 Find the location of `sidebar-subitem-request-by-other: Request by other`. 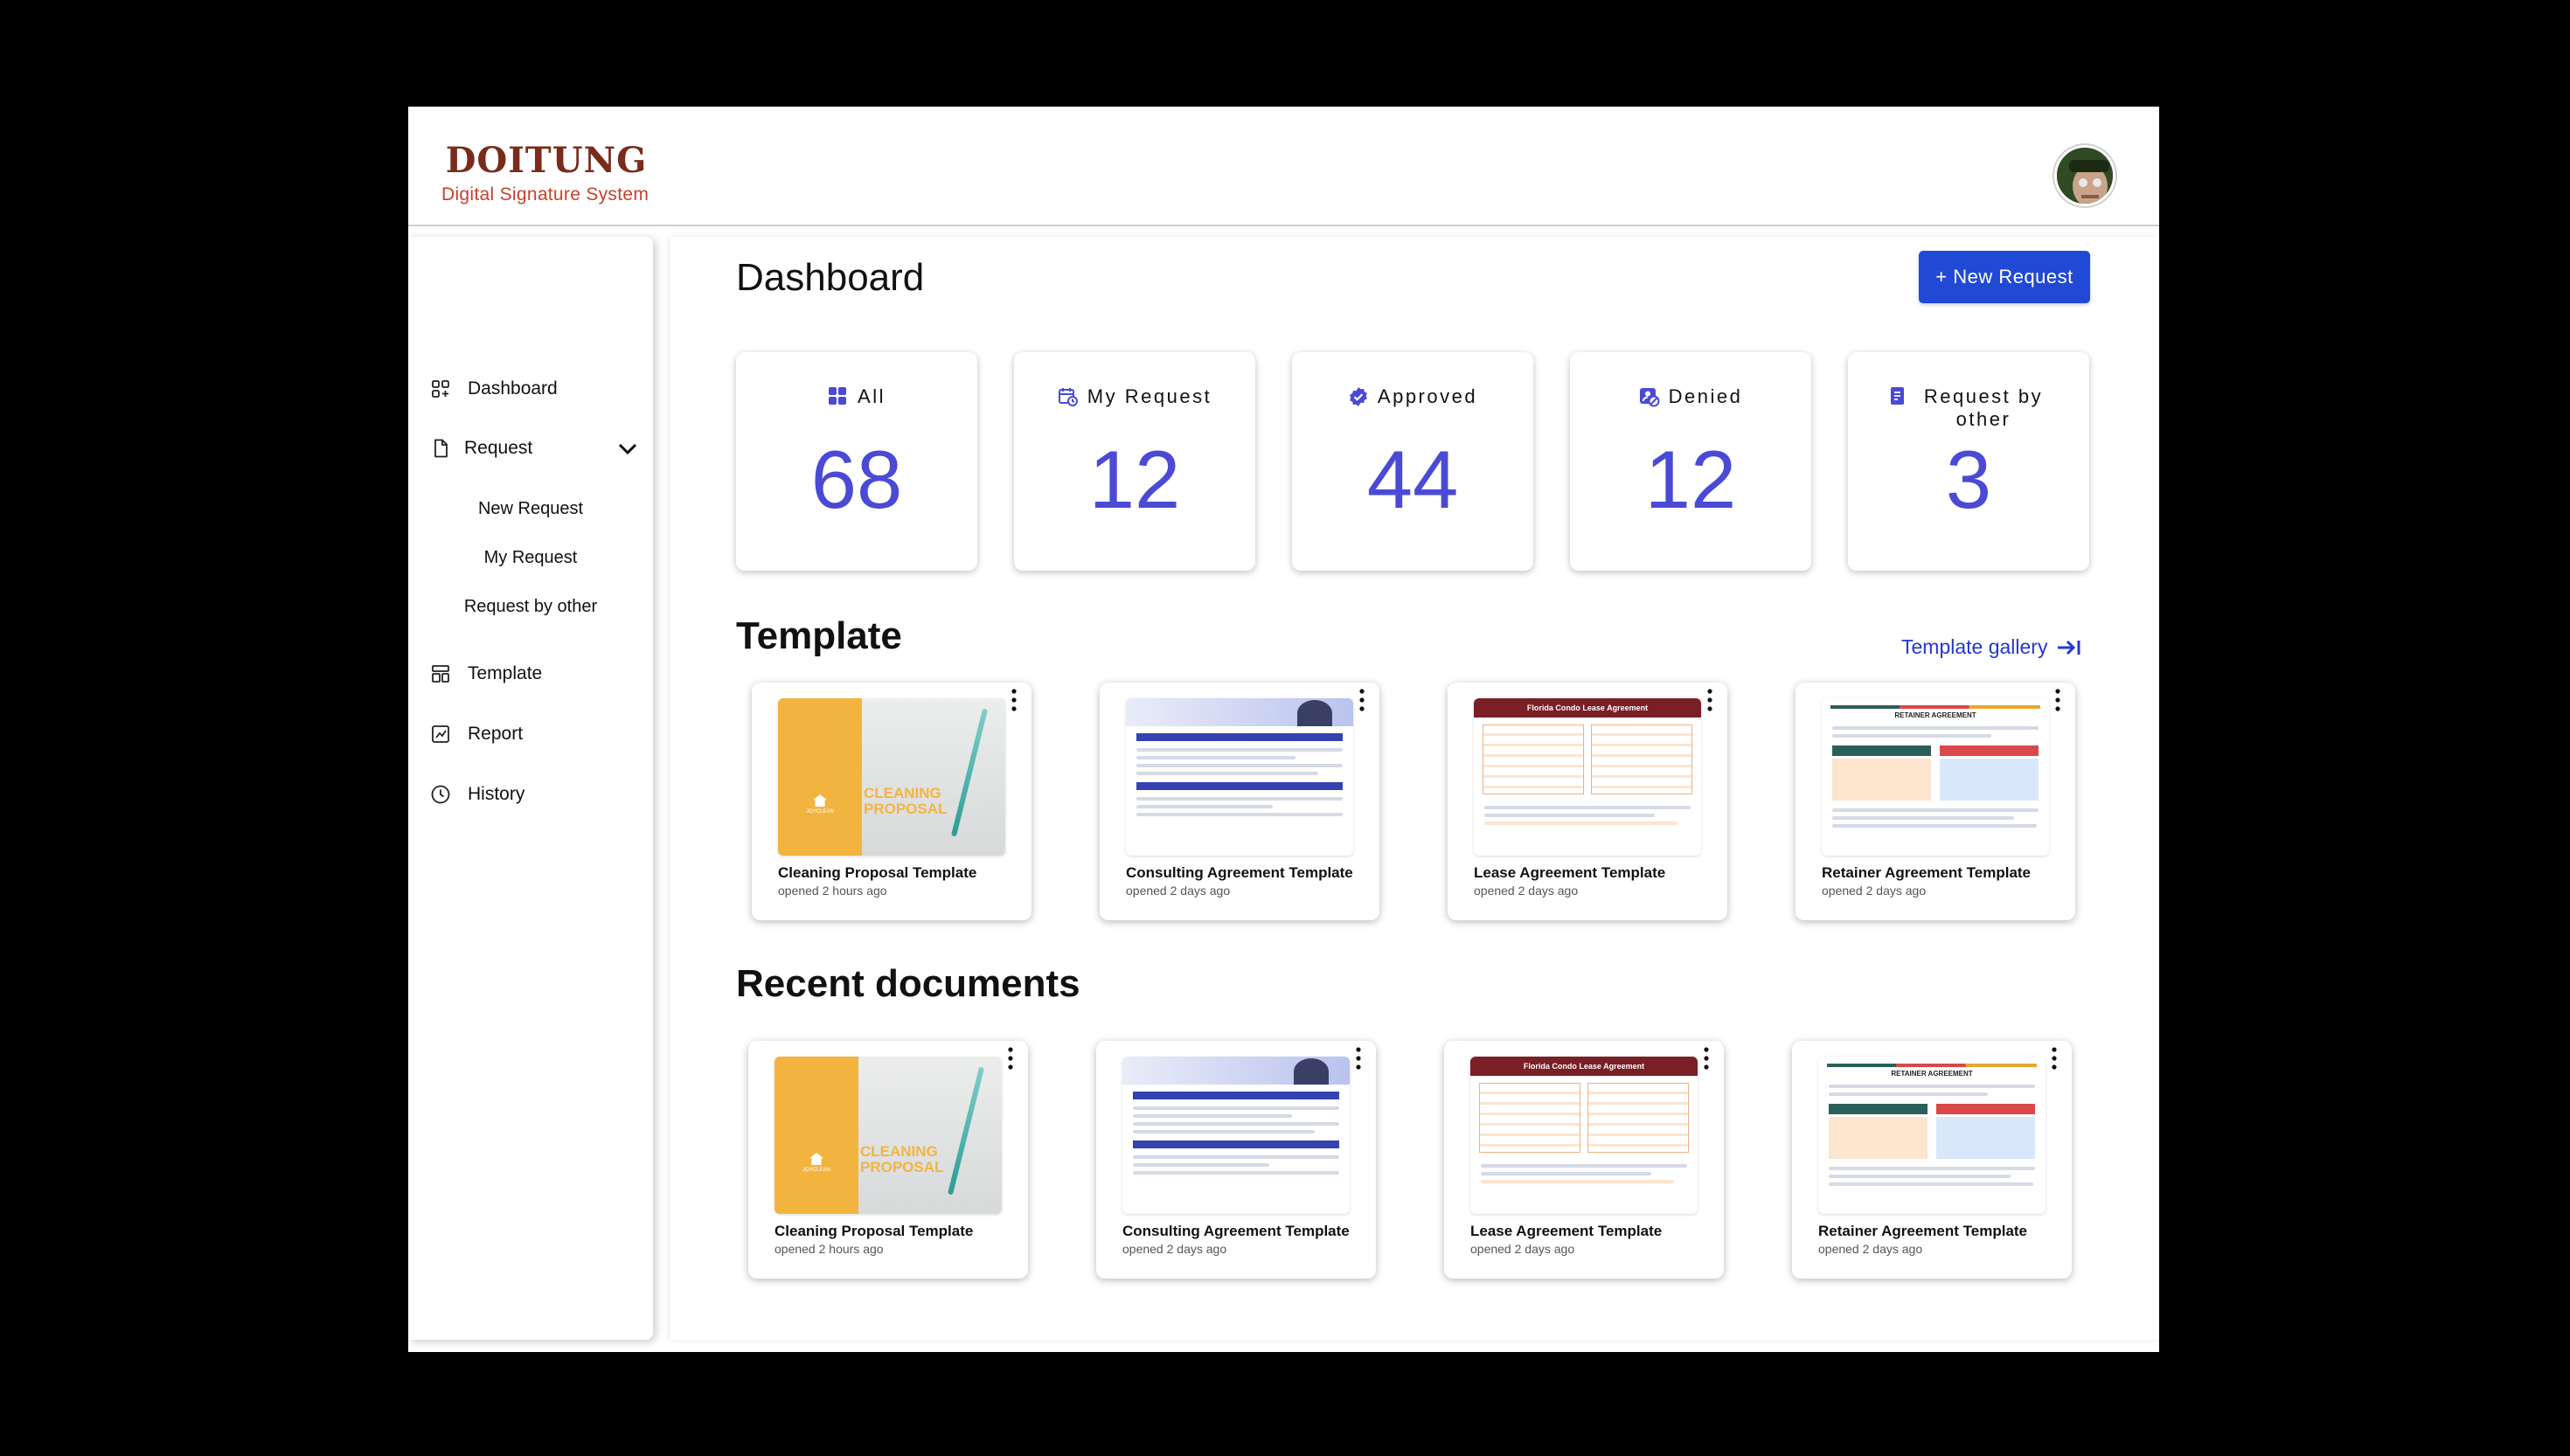

sidebar-subitem-request-by-other: Request by other is located at coordinates (530, 606).